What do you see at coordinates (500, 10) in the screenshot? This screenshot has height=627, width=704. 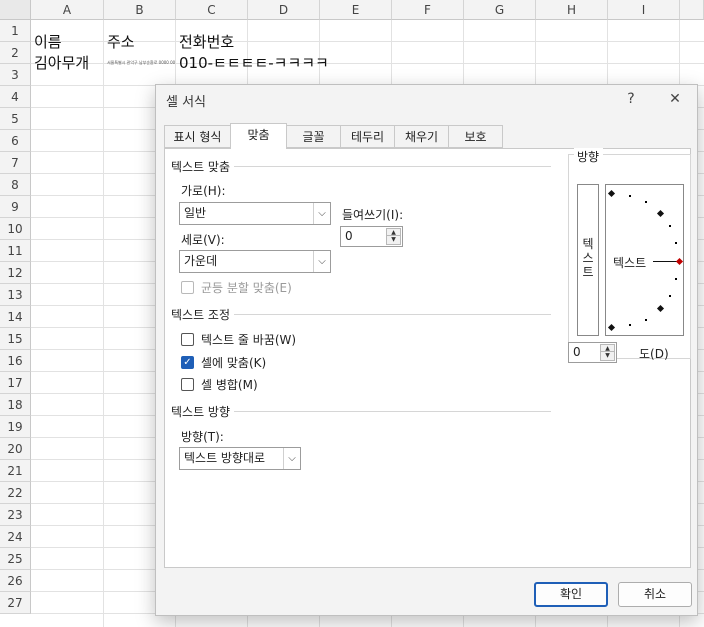 I see `column-header-g: G` at bounding box center [500, 10].